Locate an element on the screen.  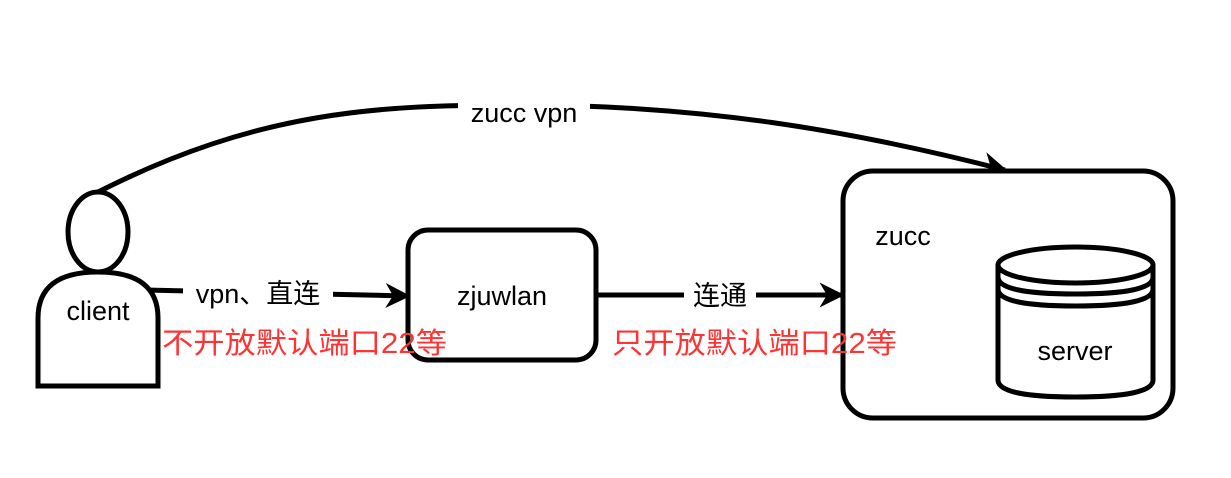
edge-label-zucc-vpn: zucc vpn is located at coordinates (524, 113).